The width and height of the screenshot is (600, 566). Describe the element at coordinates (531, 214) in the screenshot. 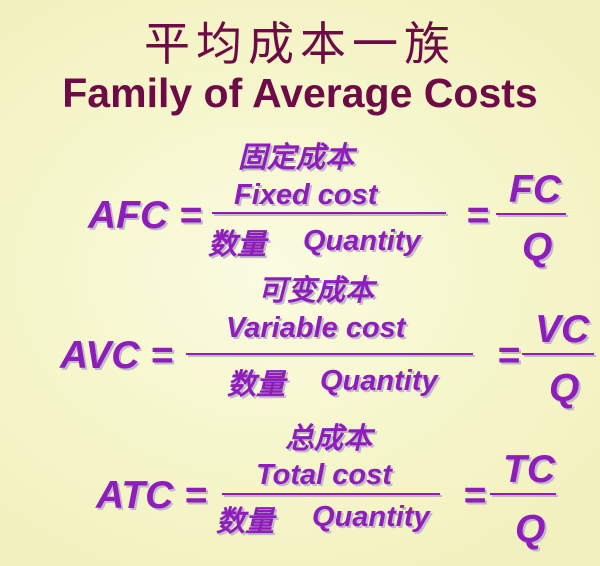

I see `afc-short-fraction-bar` at that location.